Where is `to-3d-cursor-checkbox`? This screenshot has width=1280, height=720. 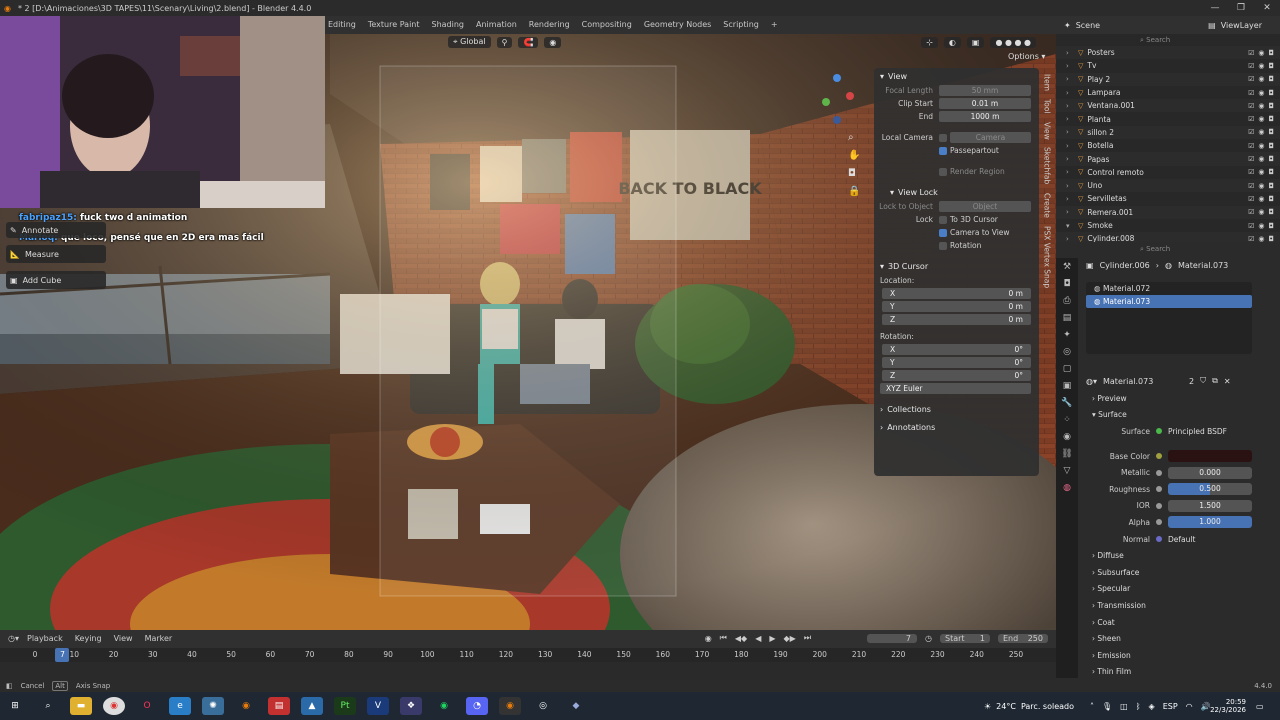 to-3d-cursor-checkbox is located at coordinates (943, 219).